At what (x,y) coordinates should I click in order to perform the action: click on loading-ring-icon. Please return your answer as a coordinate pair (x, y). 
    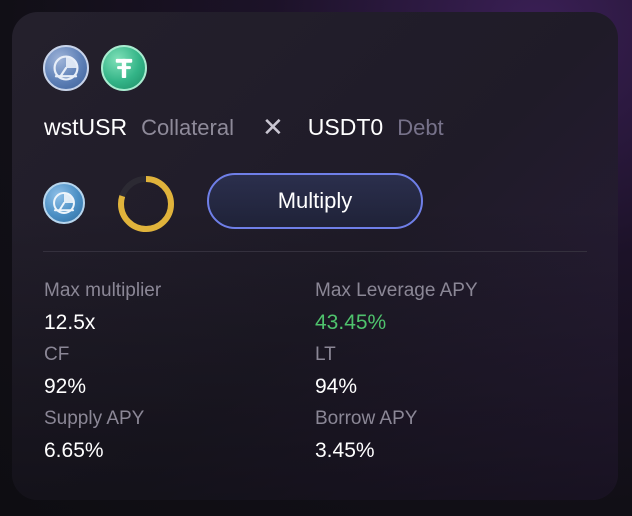
    Looking at the image, I should click on (146, 204).